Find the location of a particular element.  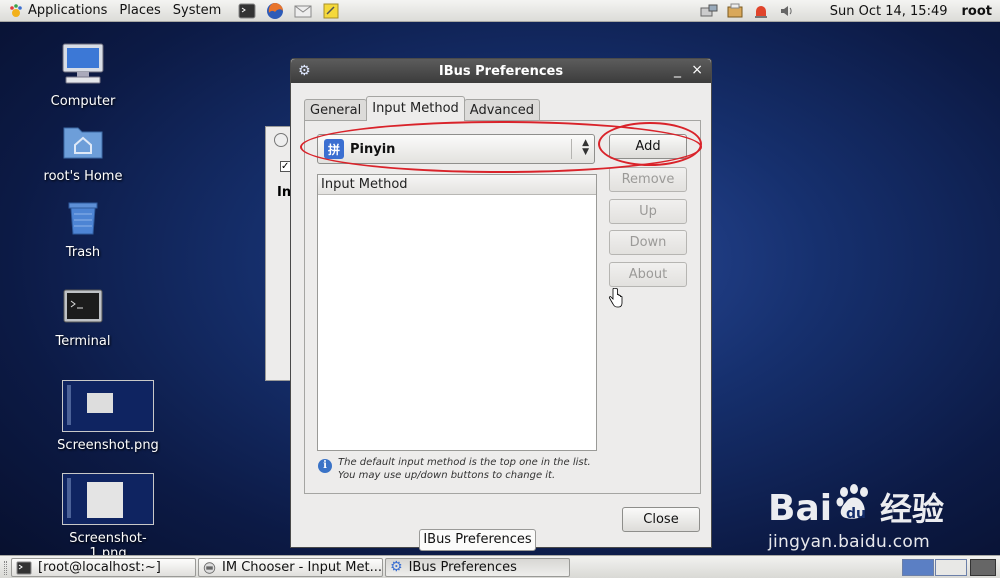

gnome-foot-icon is located at coordinates (16, 10).